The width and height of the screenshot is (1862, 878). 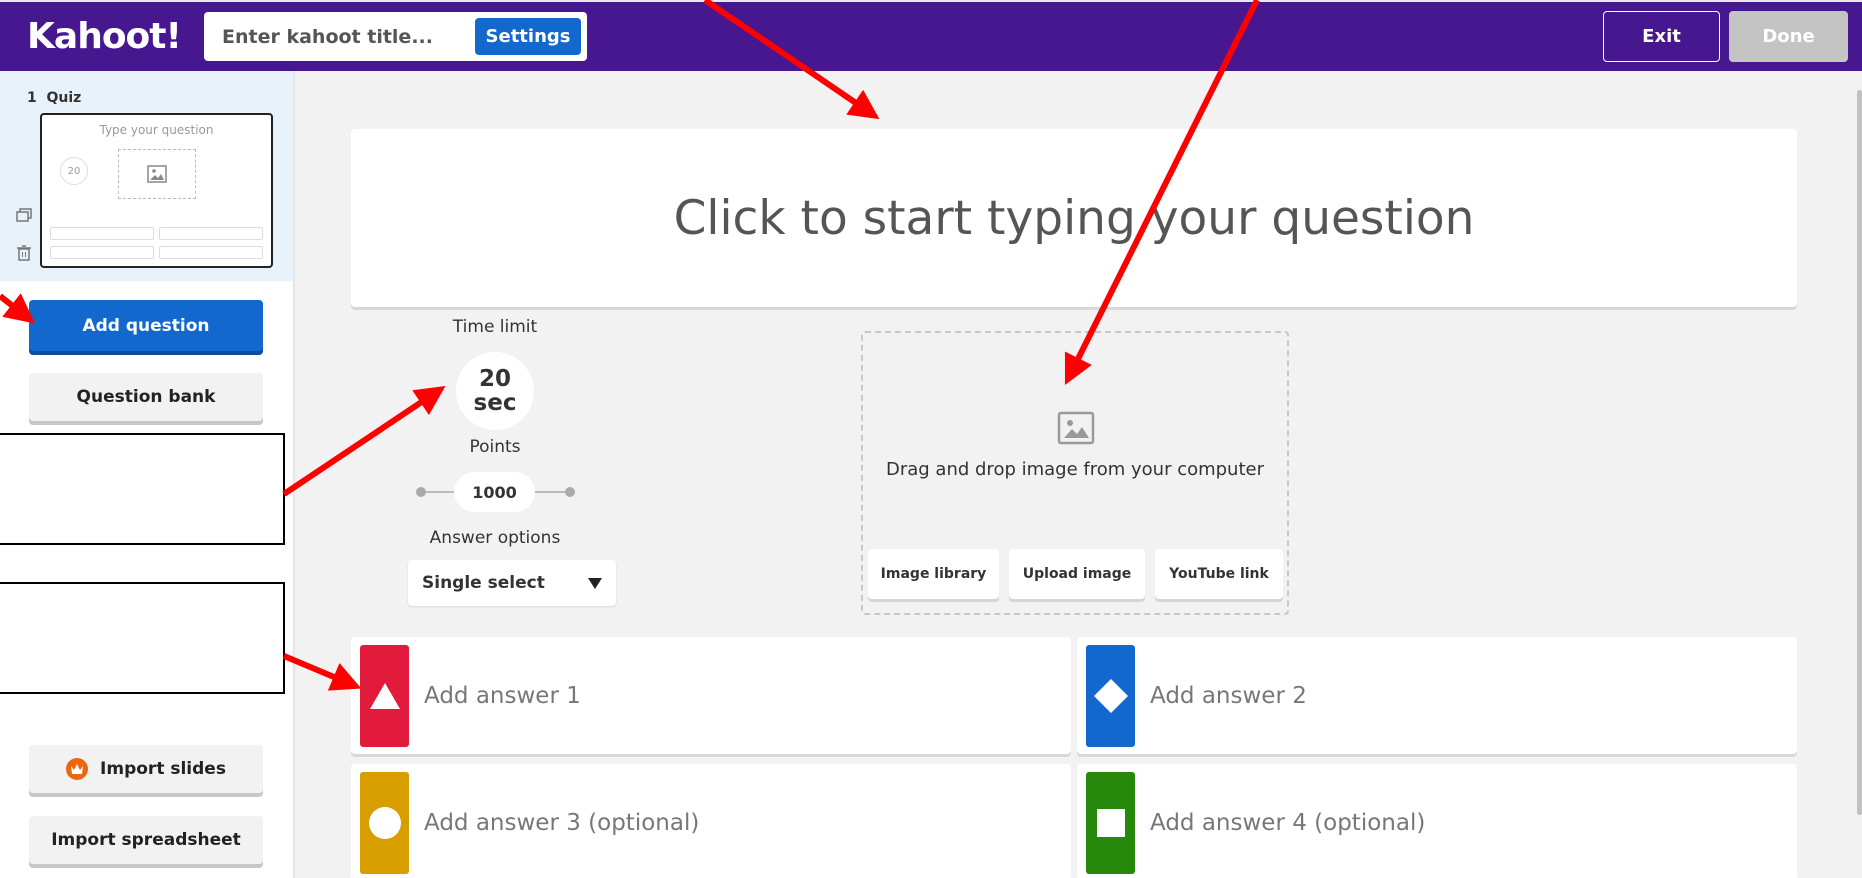 I want to click on answer-1: Add answer 1, so click(x=711, y=695).